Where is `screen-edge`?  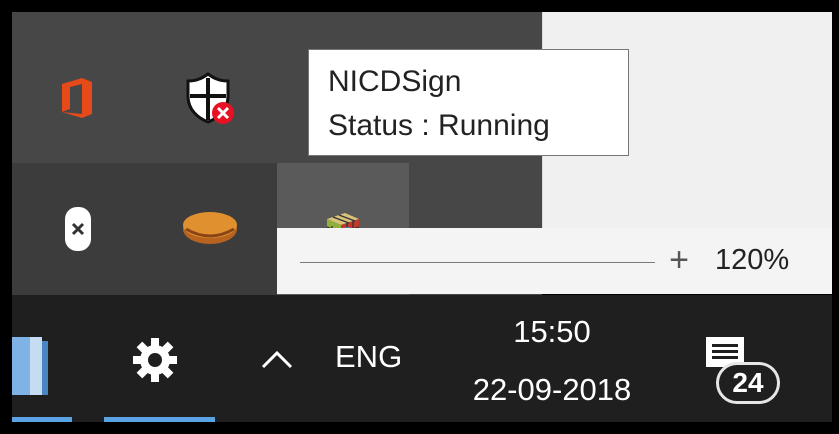
screen-edge is located at coordinates (835, 223).